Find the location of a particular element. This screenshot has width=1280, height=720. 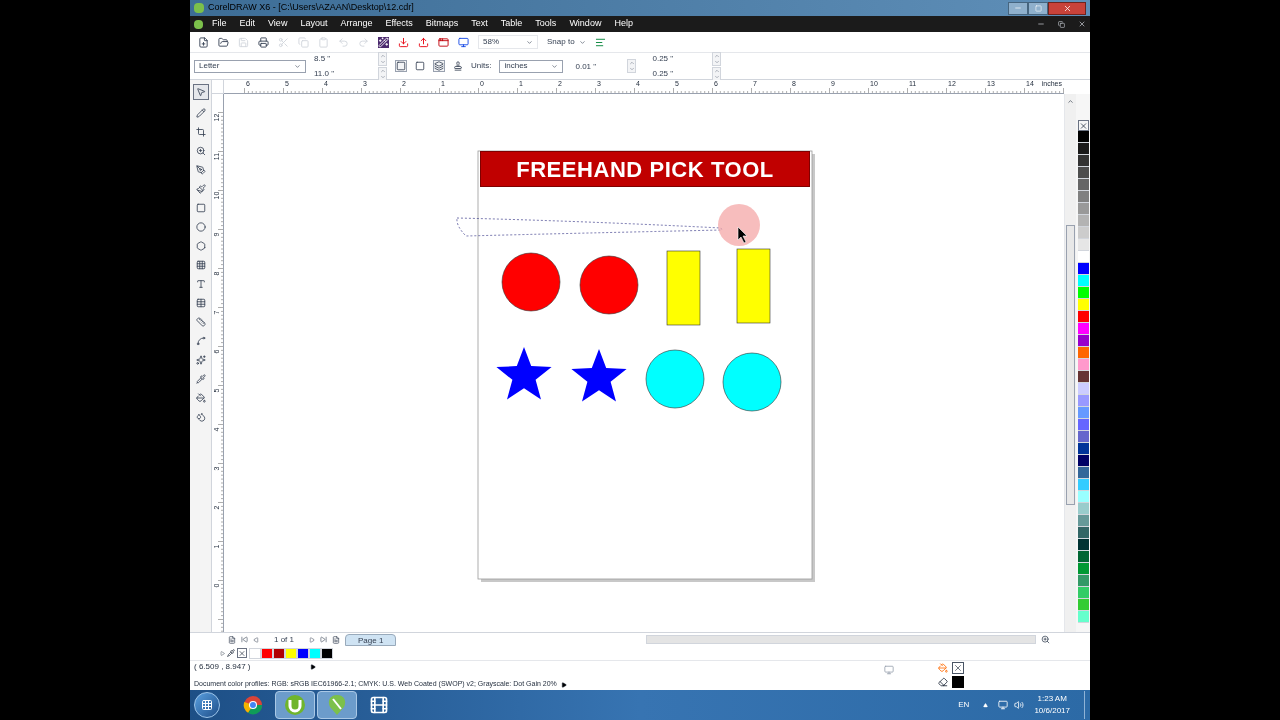

menu-item: File is located at coordinates (219, 24).